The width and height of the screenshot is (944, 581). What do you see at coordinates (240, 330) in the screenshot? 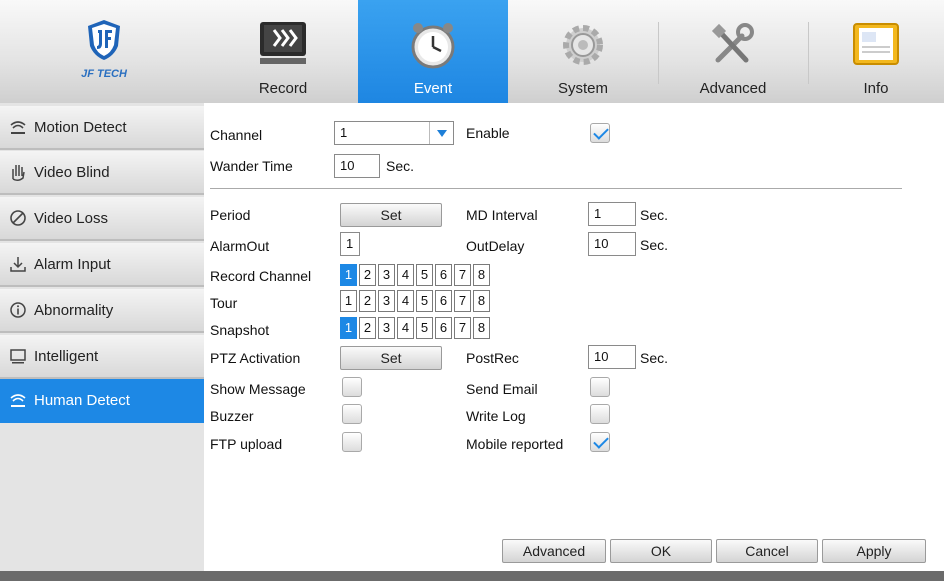
I see `snapshot-label: Snapshot` at bounding box center [240, 330].